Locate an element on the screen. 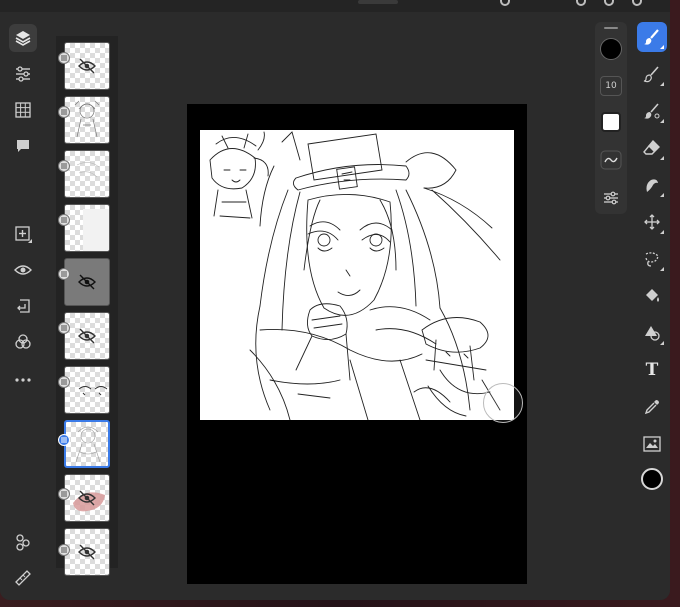 The height and width of the screenshot is (607, 680). blend-button is located at coordinates (23, 342).